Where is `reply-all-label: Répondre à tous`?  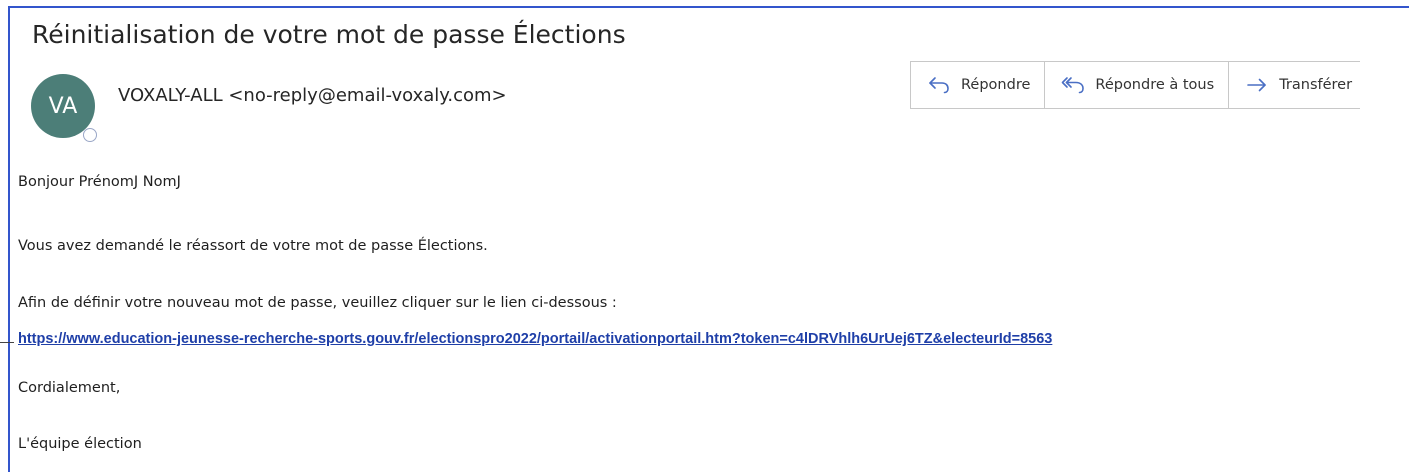 reply-all-label: Répondre à tous is located at coordinates (1155, 85).